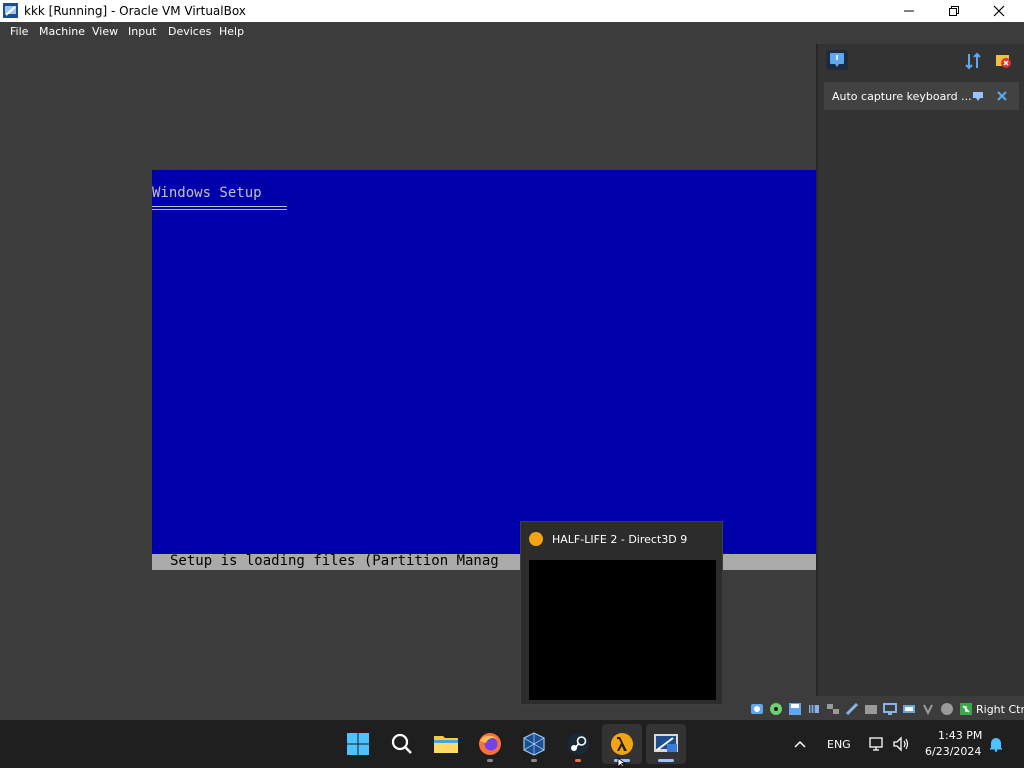 The image size is (1024, 768). What do you see at coordinates (1002, 96) in the screenshot?
I see `close-notice-icon` at bounding box center [1002, 96].